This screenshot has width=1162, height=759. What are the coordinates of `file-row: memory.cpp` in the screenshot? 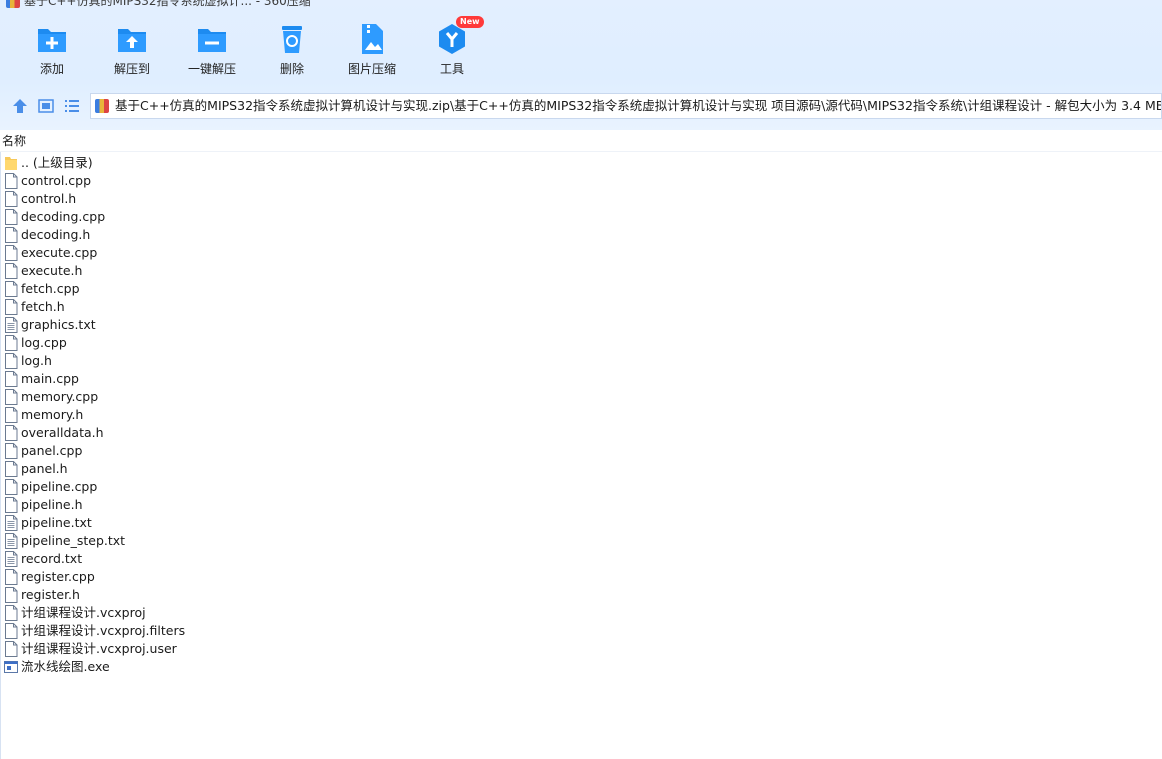 It's located at (581, 397).